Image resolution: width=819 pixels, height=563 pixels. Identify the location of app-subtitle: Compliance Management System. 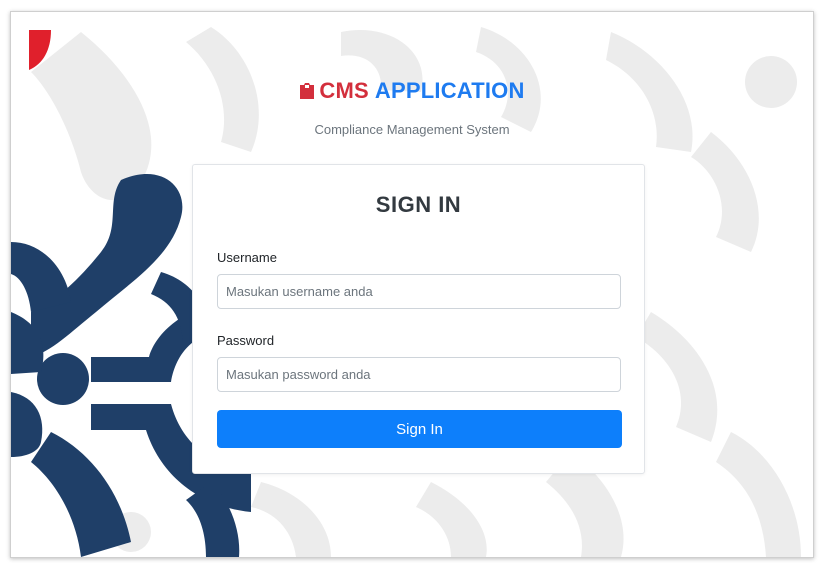
(412, 129).